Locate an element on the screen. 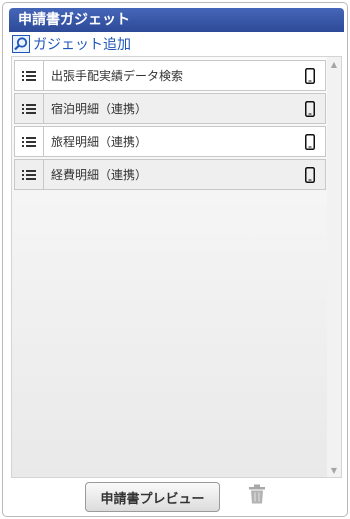 Image resolution: width=350 pixels, height=519 pixels. add-gadget-link: ガジェット追加 is located at coordinates (71, 44).